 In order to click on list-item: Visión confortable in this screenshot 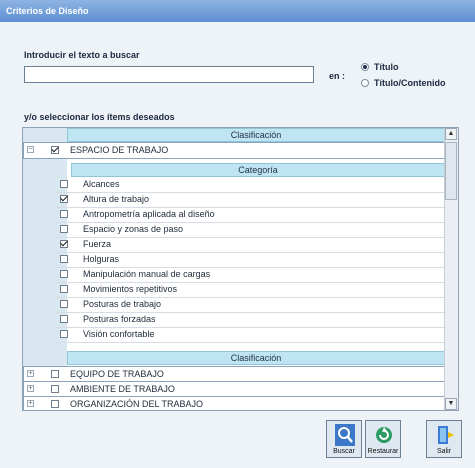, I will do `click(249, 335)`.